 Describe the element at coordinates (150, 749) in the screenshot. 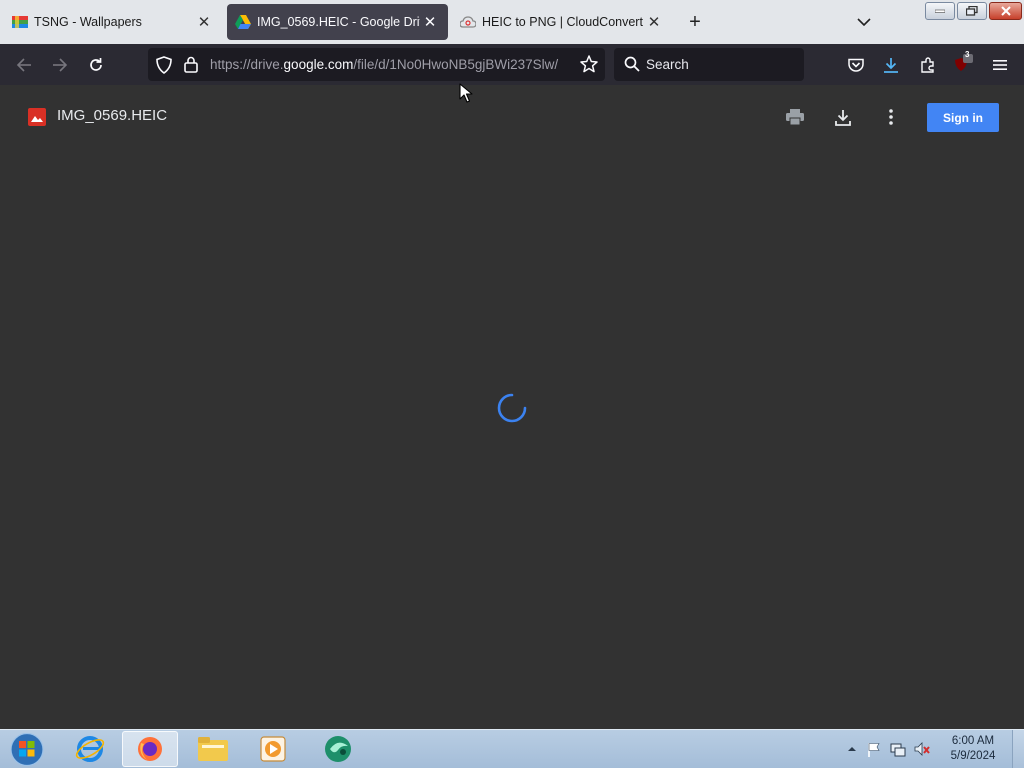

I see `firefox-icon` at that location.